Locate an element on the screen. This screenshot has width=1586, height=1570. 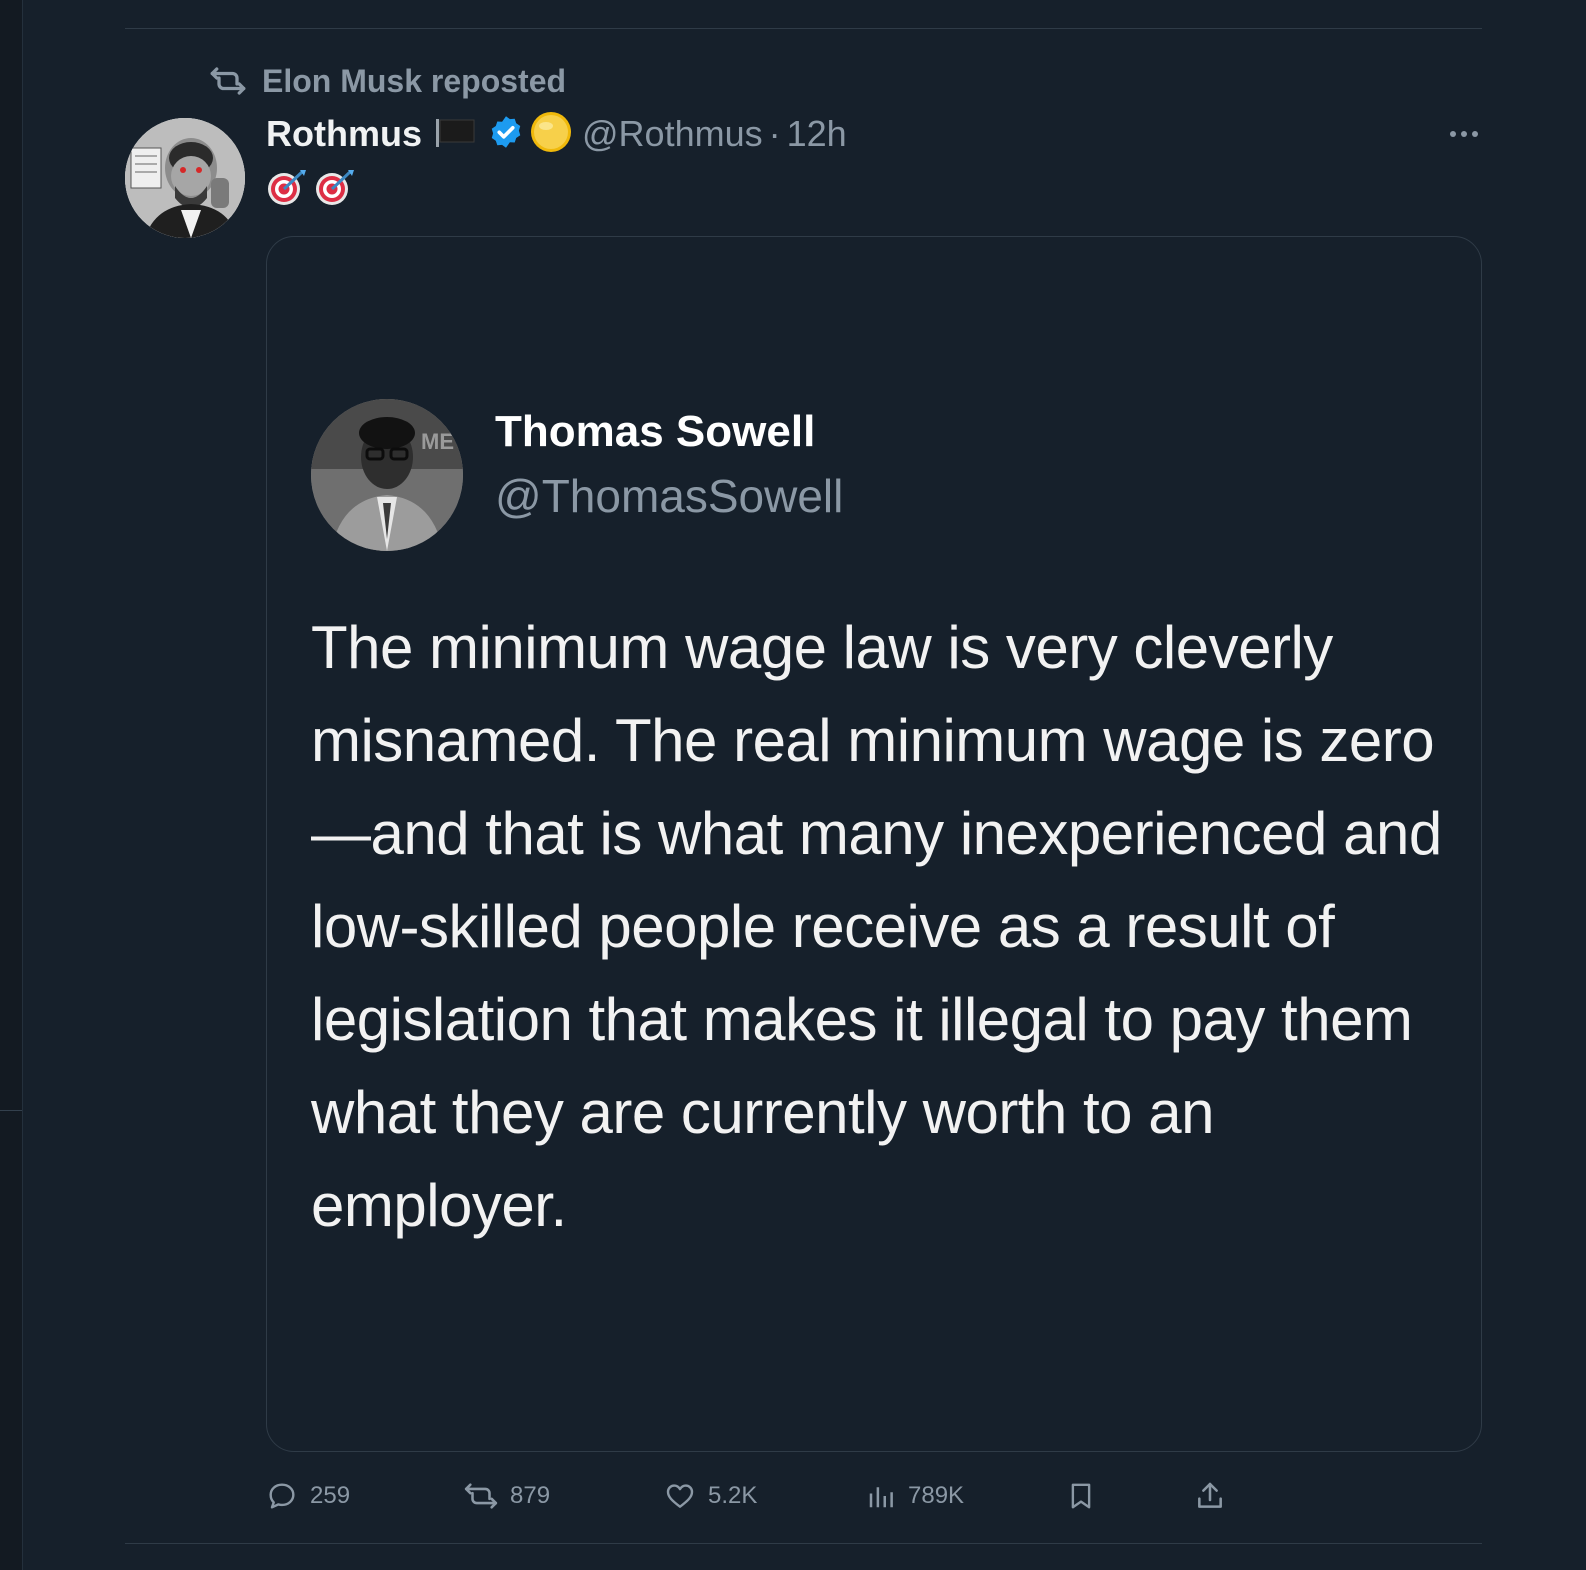
share-icon is located at coordinates (1210, 1496).